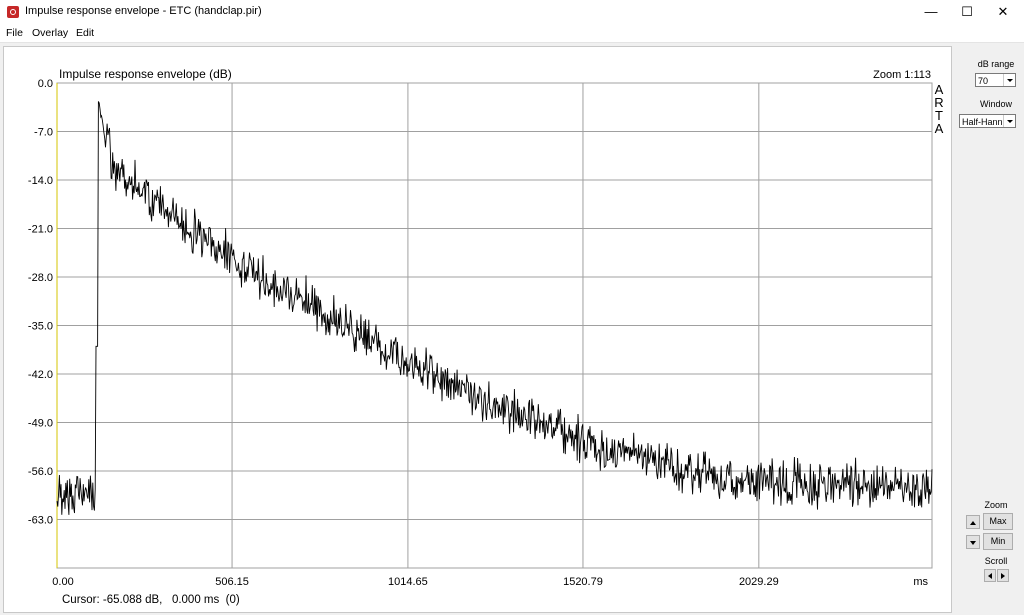  I want to click on x-tick-label: 1520.79, so click(583, 582).